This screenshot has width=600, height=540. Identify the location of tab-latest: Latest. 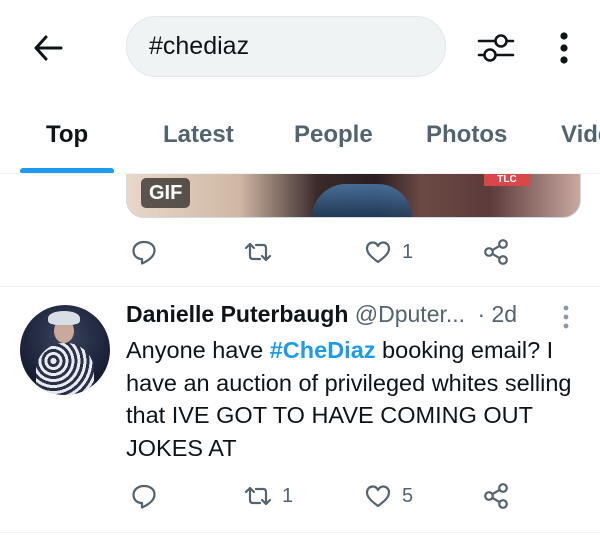
(198, 135).